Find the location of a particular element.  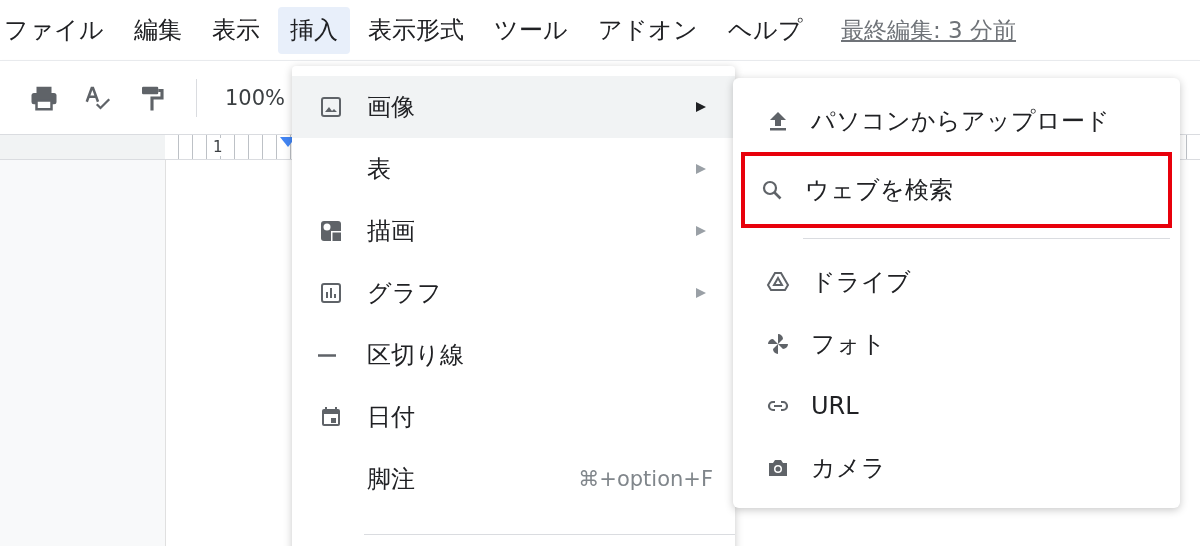

menu-option: 画像 is located at coordinates (513, 107).